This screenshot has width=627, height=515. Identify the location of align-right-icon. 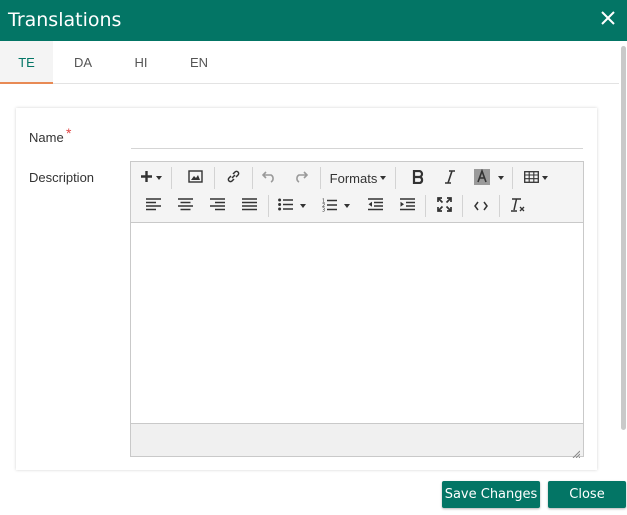
(217, 206).